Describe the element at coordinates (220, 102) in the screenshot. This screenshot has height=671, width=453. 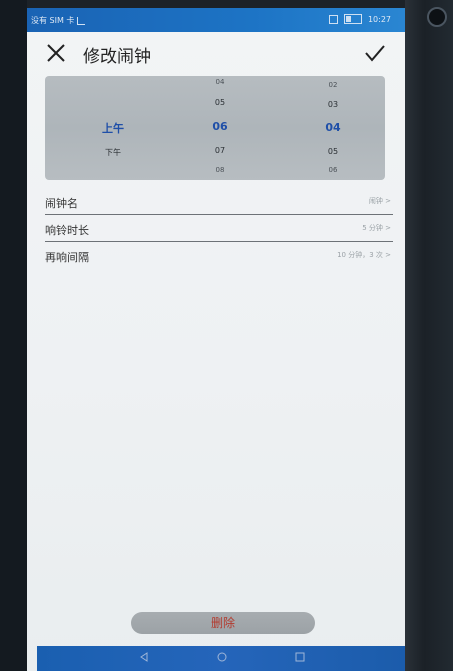
I see `hour-above: 05` at that location.